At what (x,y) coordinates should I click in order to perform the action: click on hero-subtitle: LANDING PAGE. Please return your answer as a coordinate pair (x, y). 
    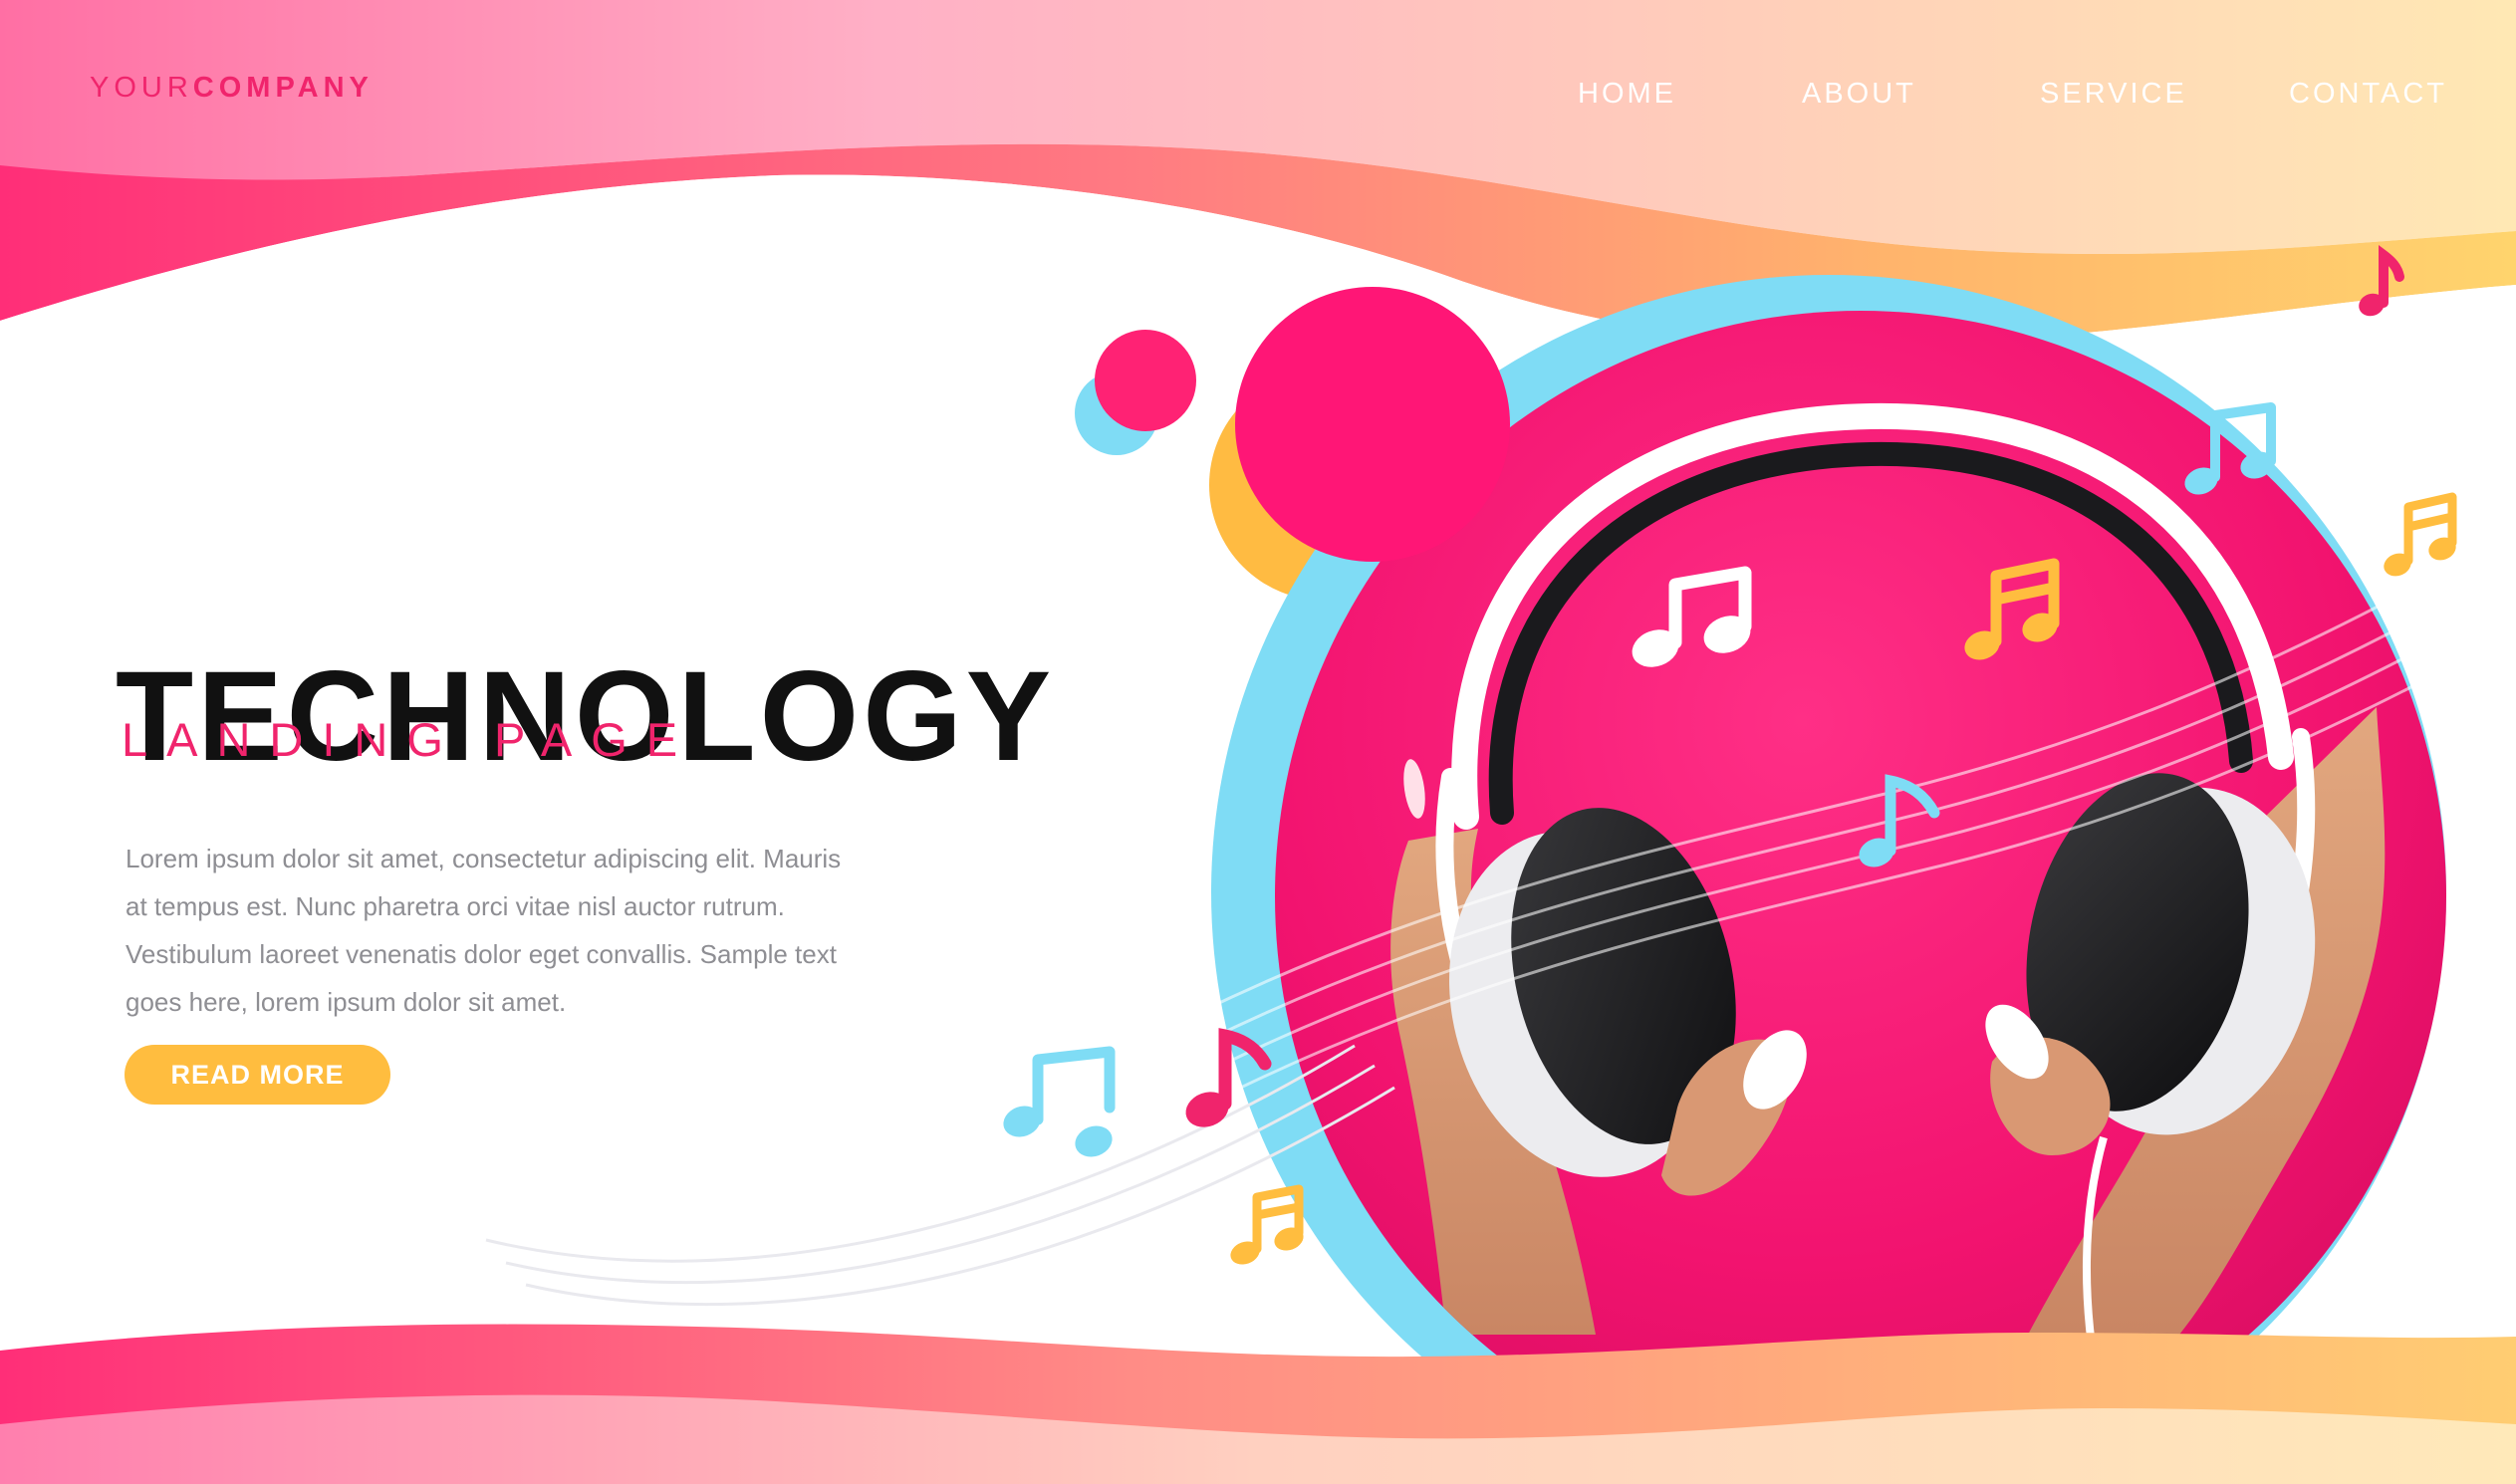
    Looking at the image, I should click on (409, 739).